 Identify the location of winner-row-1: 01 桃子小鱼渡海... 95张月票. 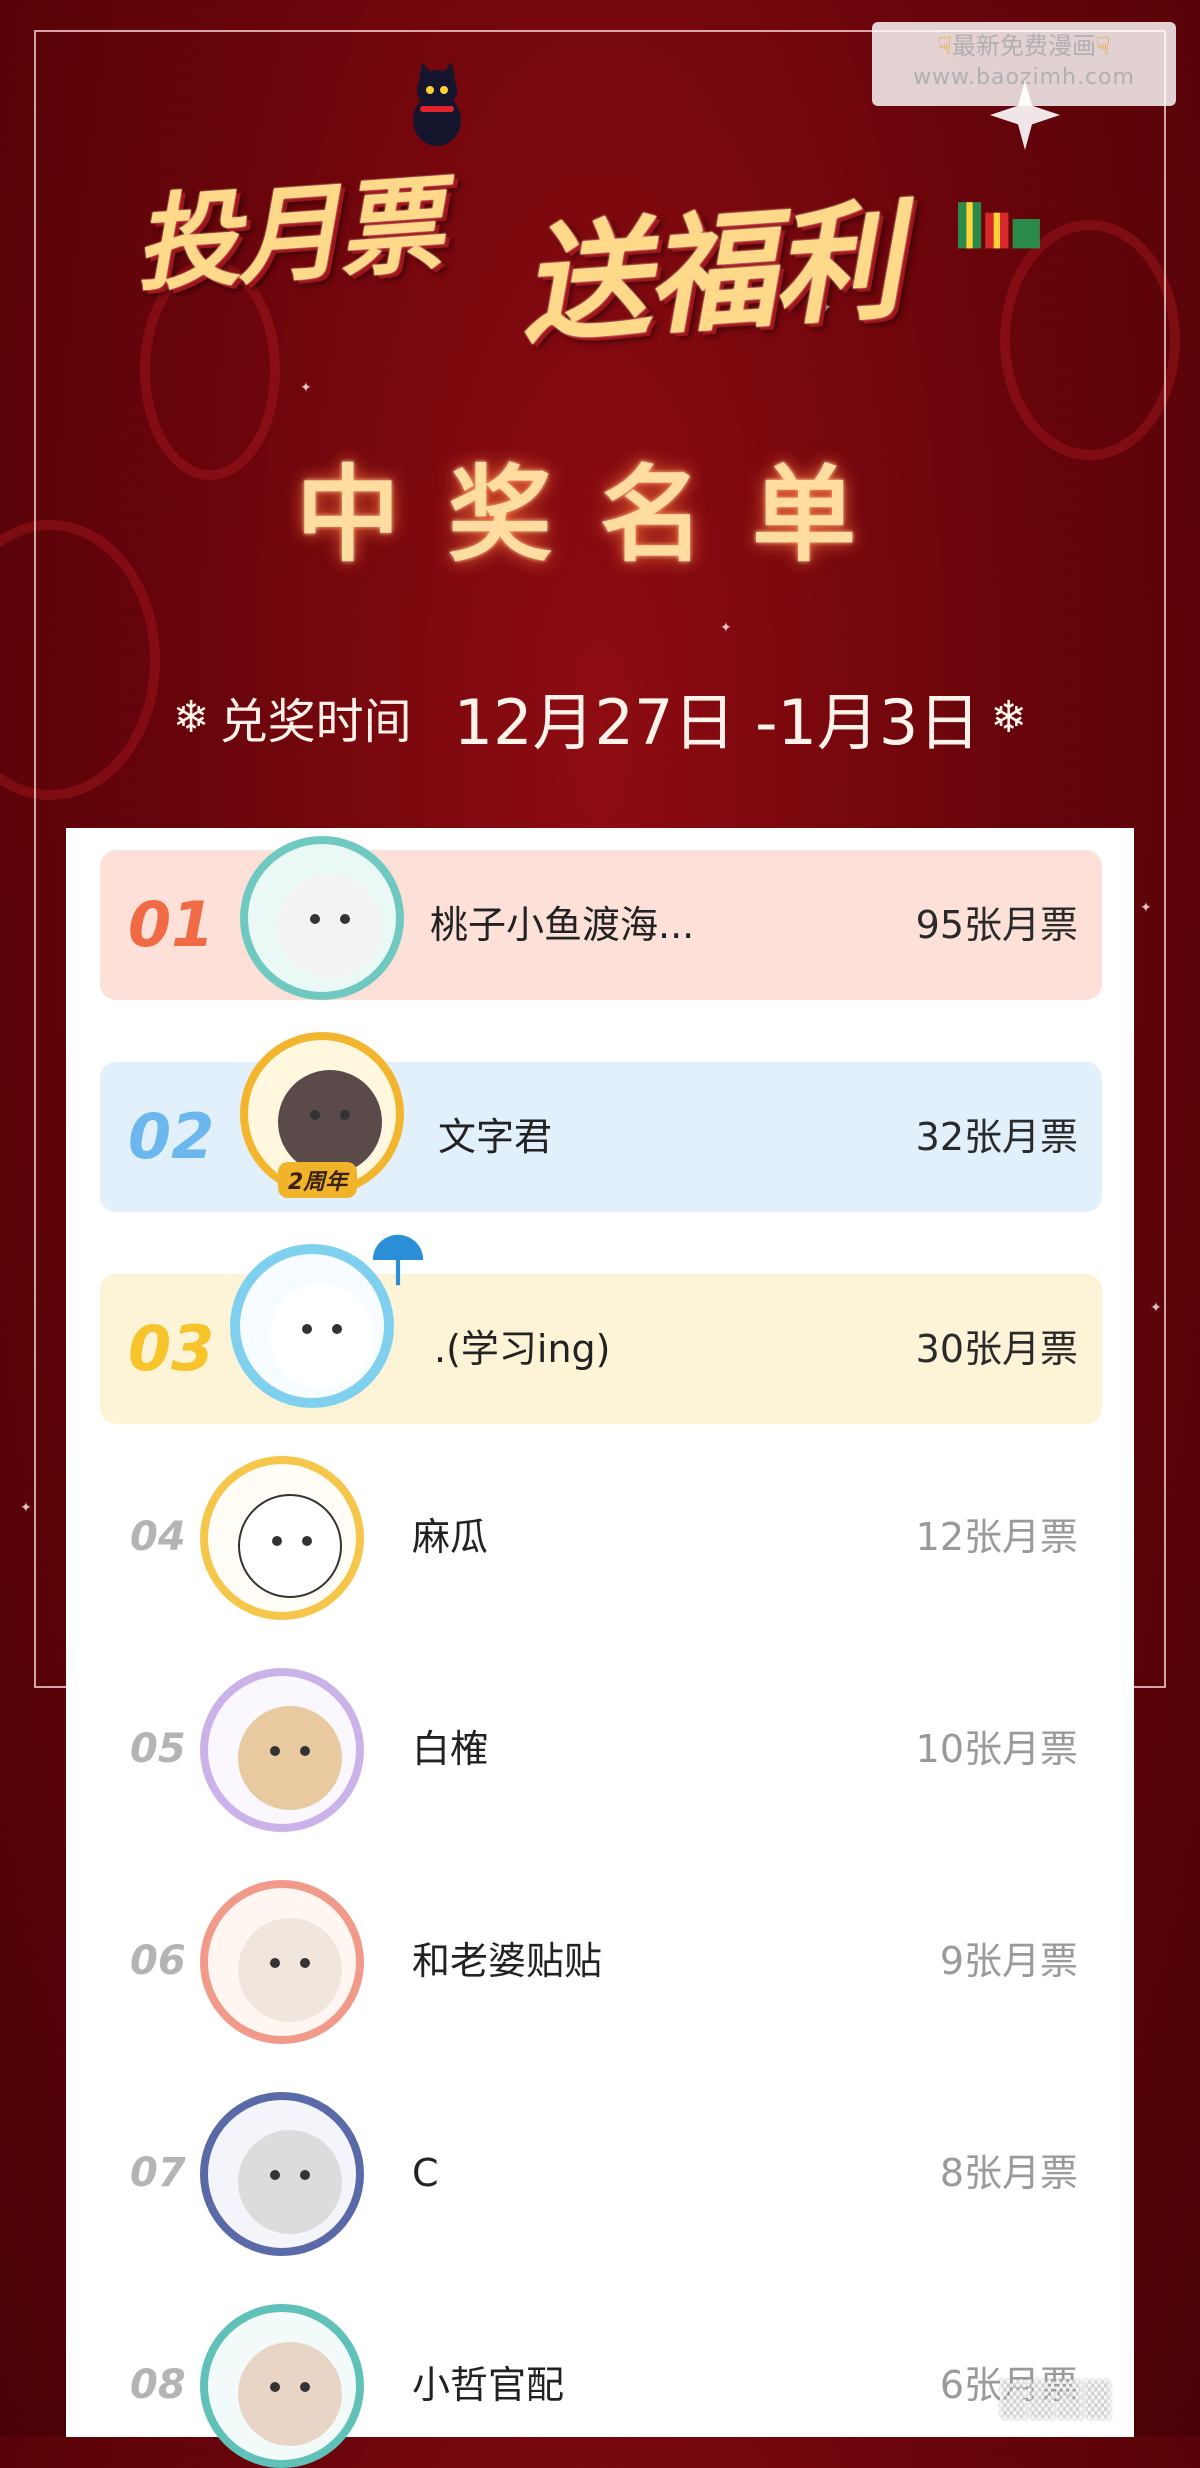
(601, 918).